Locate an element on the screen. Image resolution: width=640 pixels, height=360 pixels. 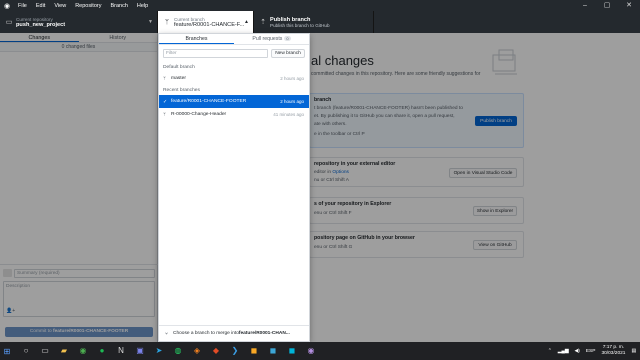
system-tray: ⌃ ▂▄▆ ◀) ESP 7:17 p. m. 30/03/2021 ▤ is located at coordinates (592, 351).